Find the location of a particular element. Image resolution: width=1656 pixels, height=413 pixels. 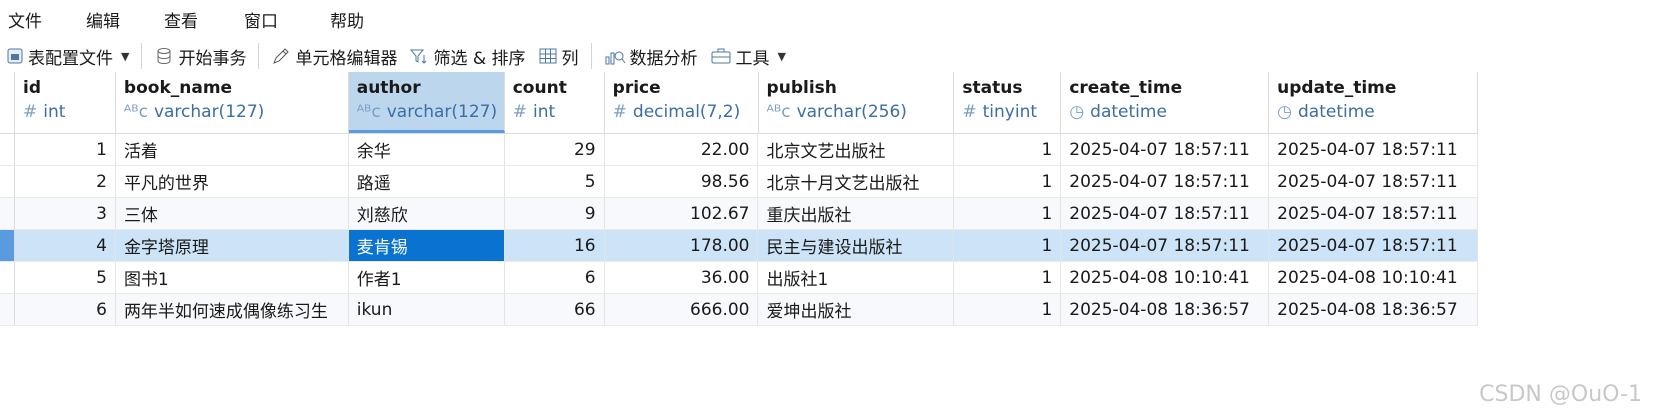

cell-author: ikun is located at coordinates (427, 309).